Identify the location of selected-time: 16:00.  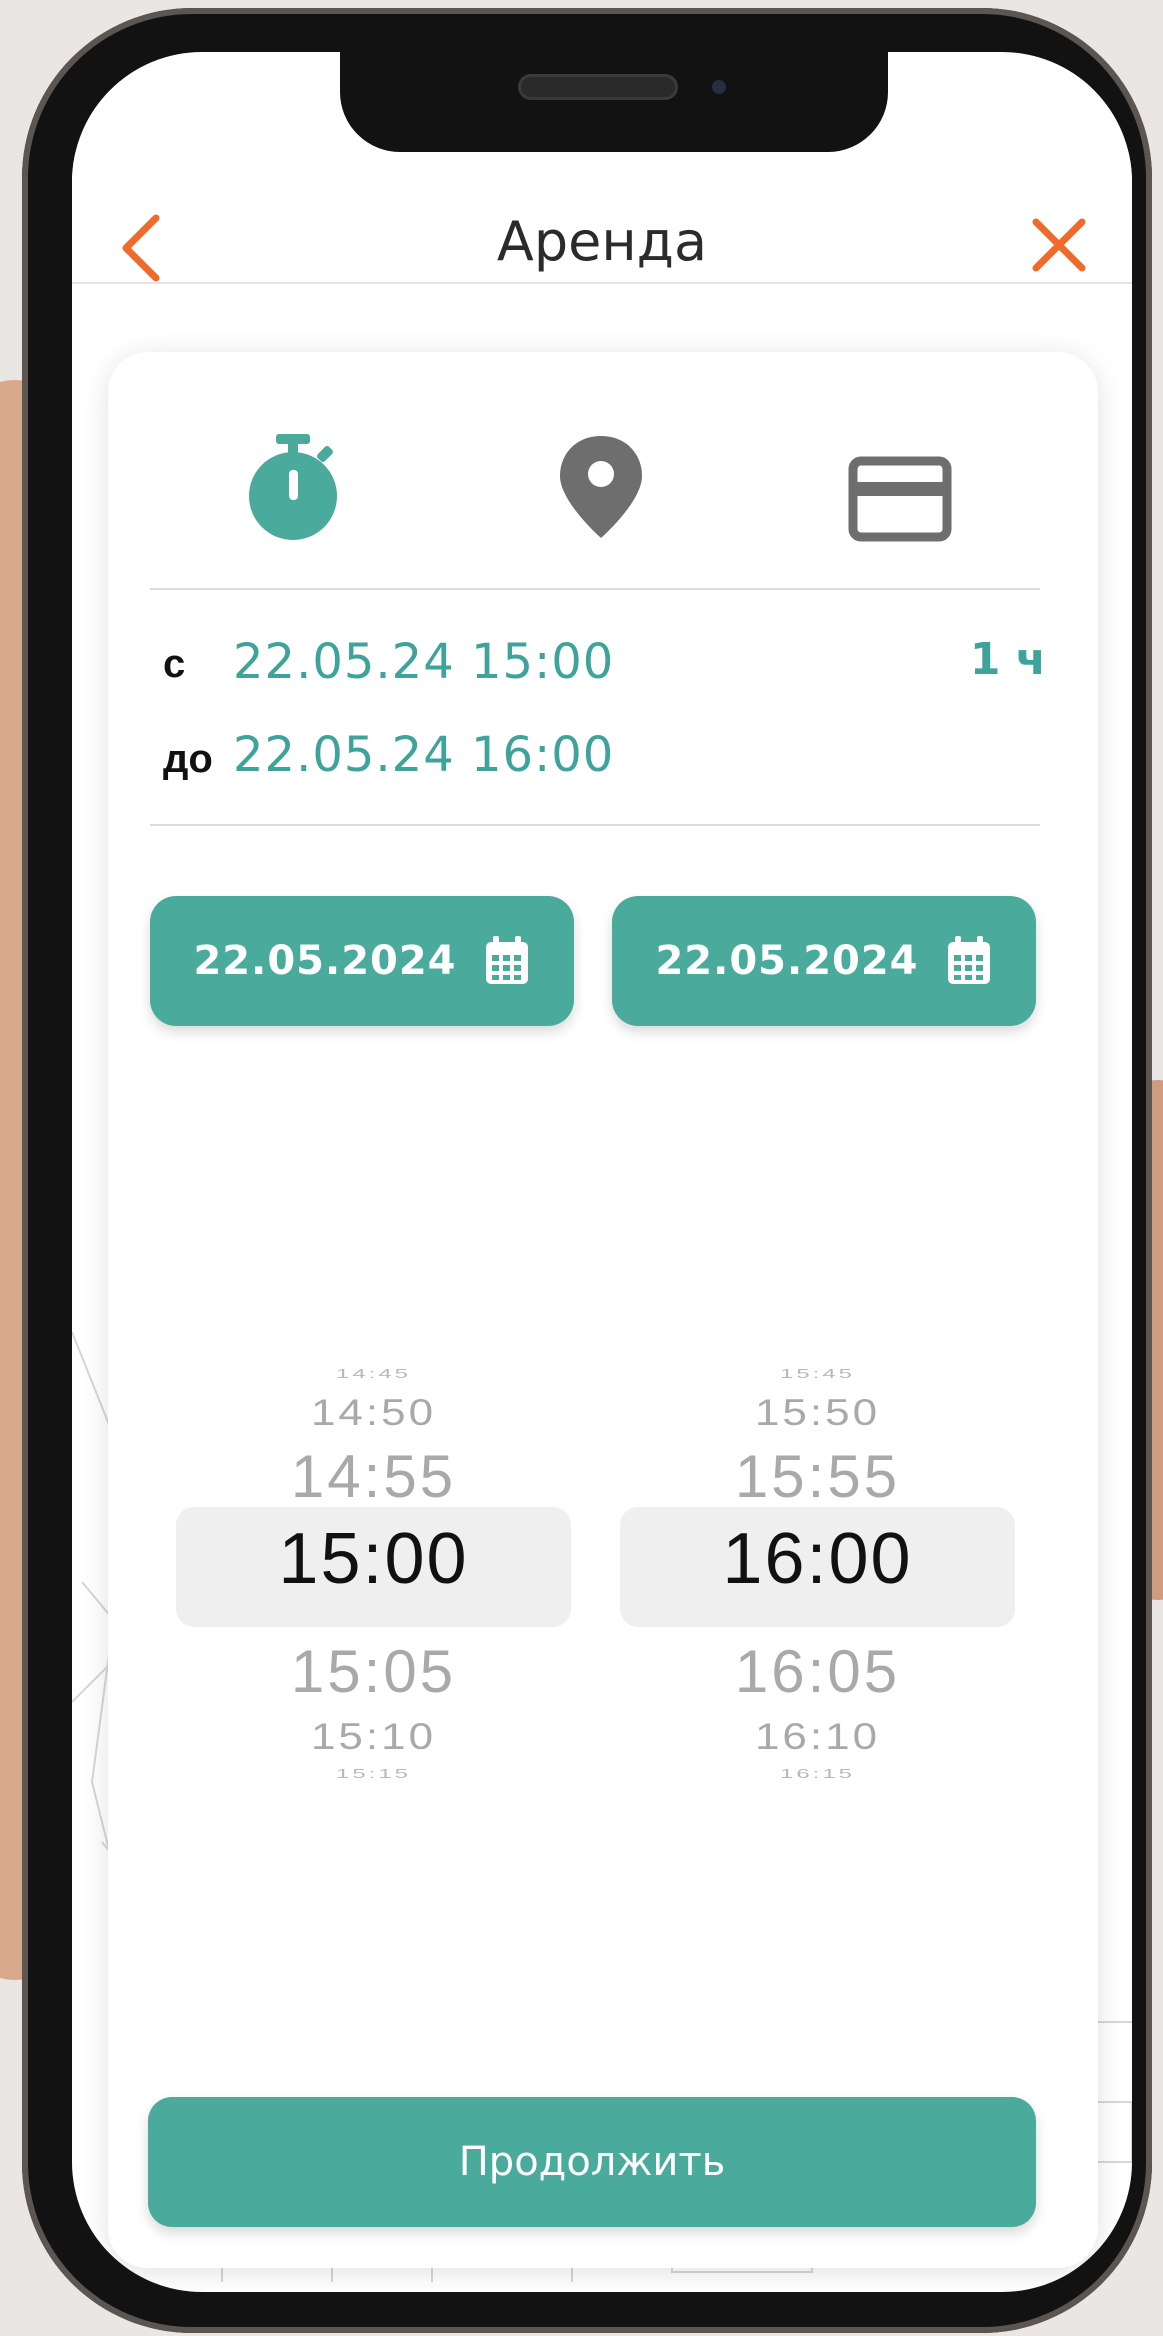
(817, 1559).